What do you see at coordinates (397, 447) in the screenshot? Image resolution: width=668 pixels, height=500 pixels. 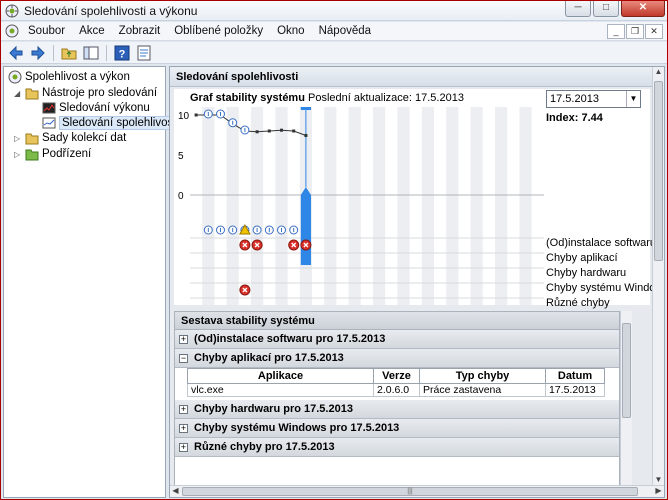 I see `section-misc: + Různé chyby pro 17.5.2013` at bounding box center [397, 447].